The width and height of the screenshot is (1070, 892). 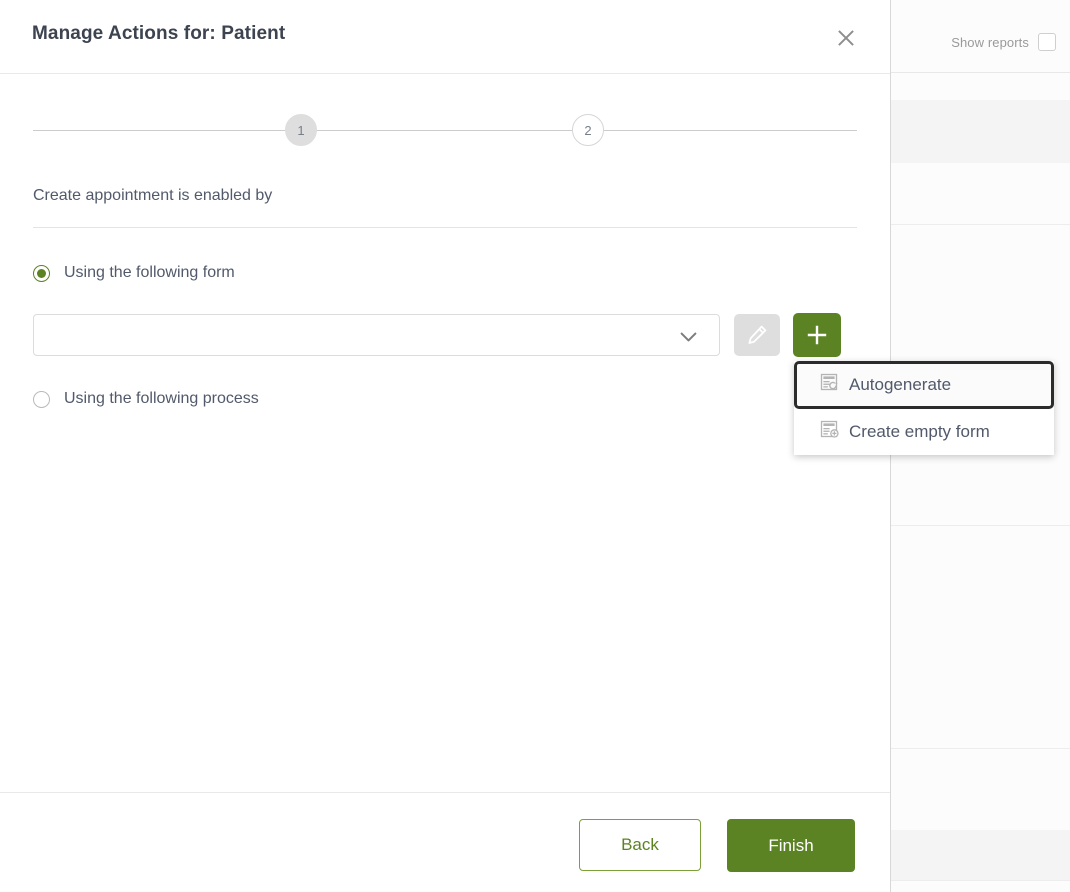 What do you see at coordinates (640, 845) in the screenshot?
I see `back-button: Back` at bounding box center [640, 845].